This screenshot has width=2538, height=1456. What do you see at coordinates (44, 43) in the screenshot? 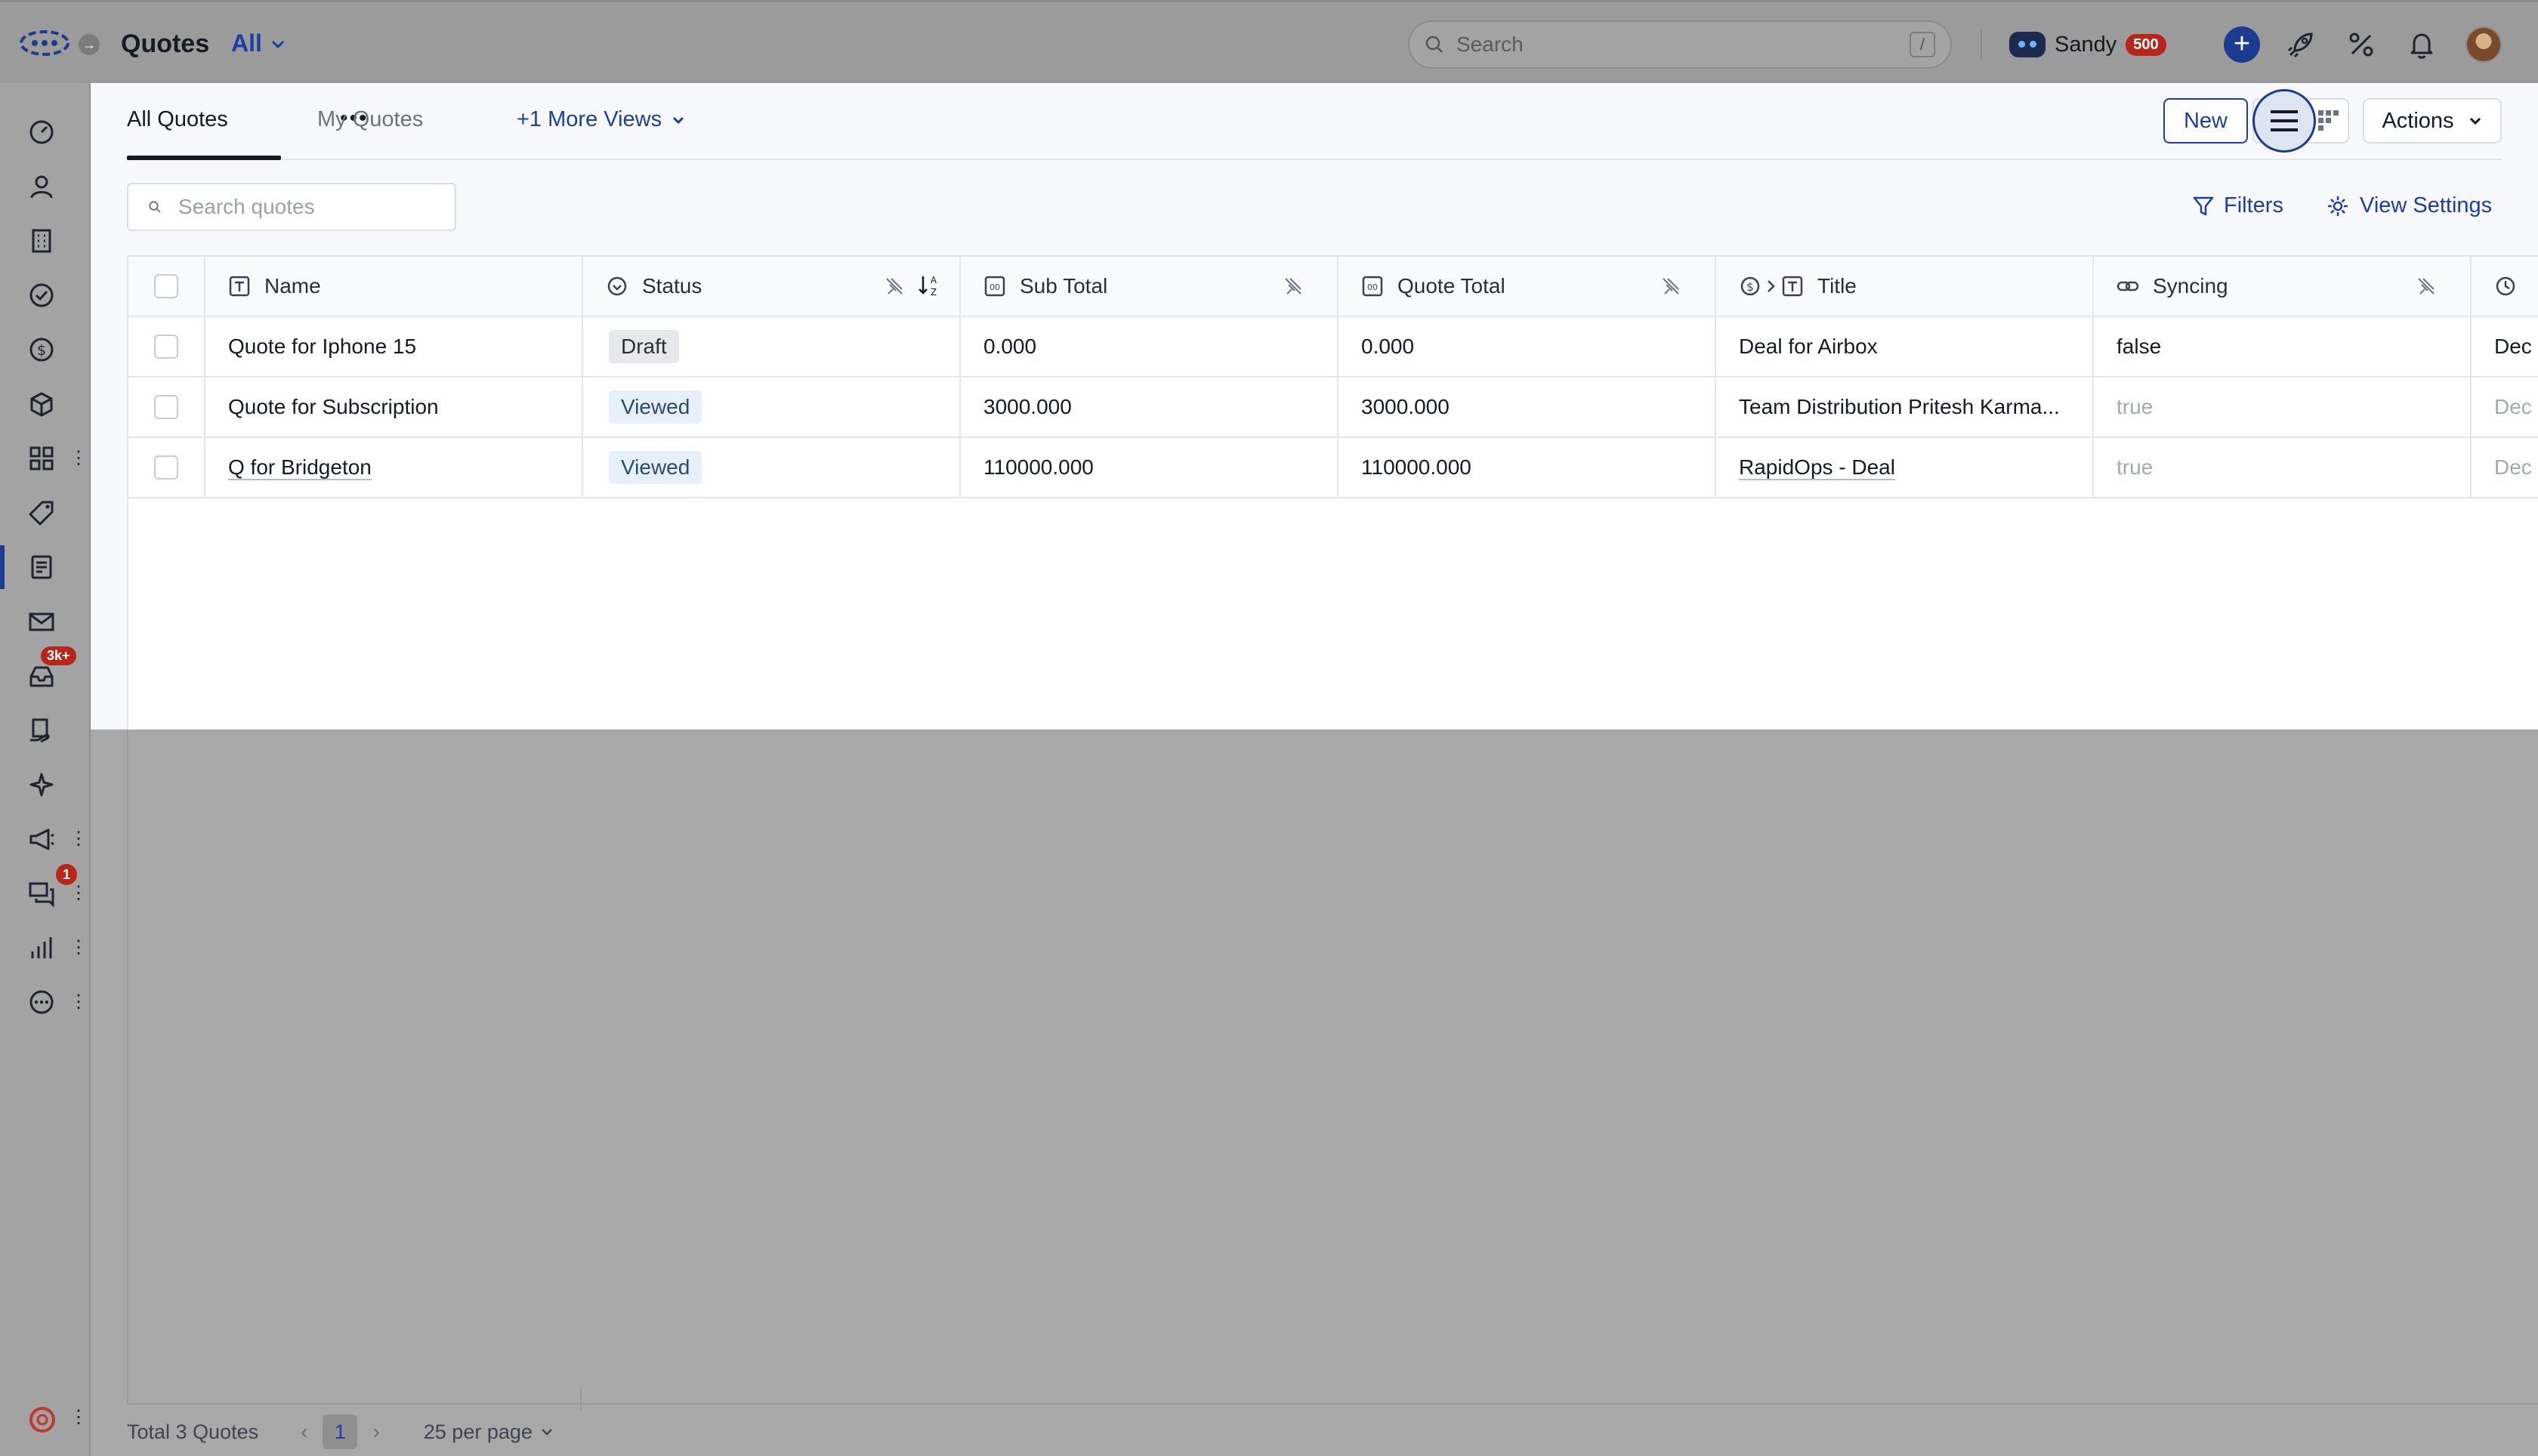
I see `app-logo-icon` at bounding box center [44, 43].